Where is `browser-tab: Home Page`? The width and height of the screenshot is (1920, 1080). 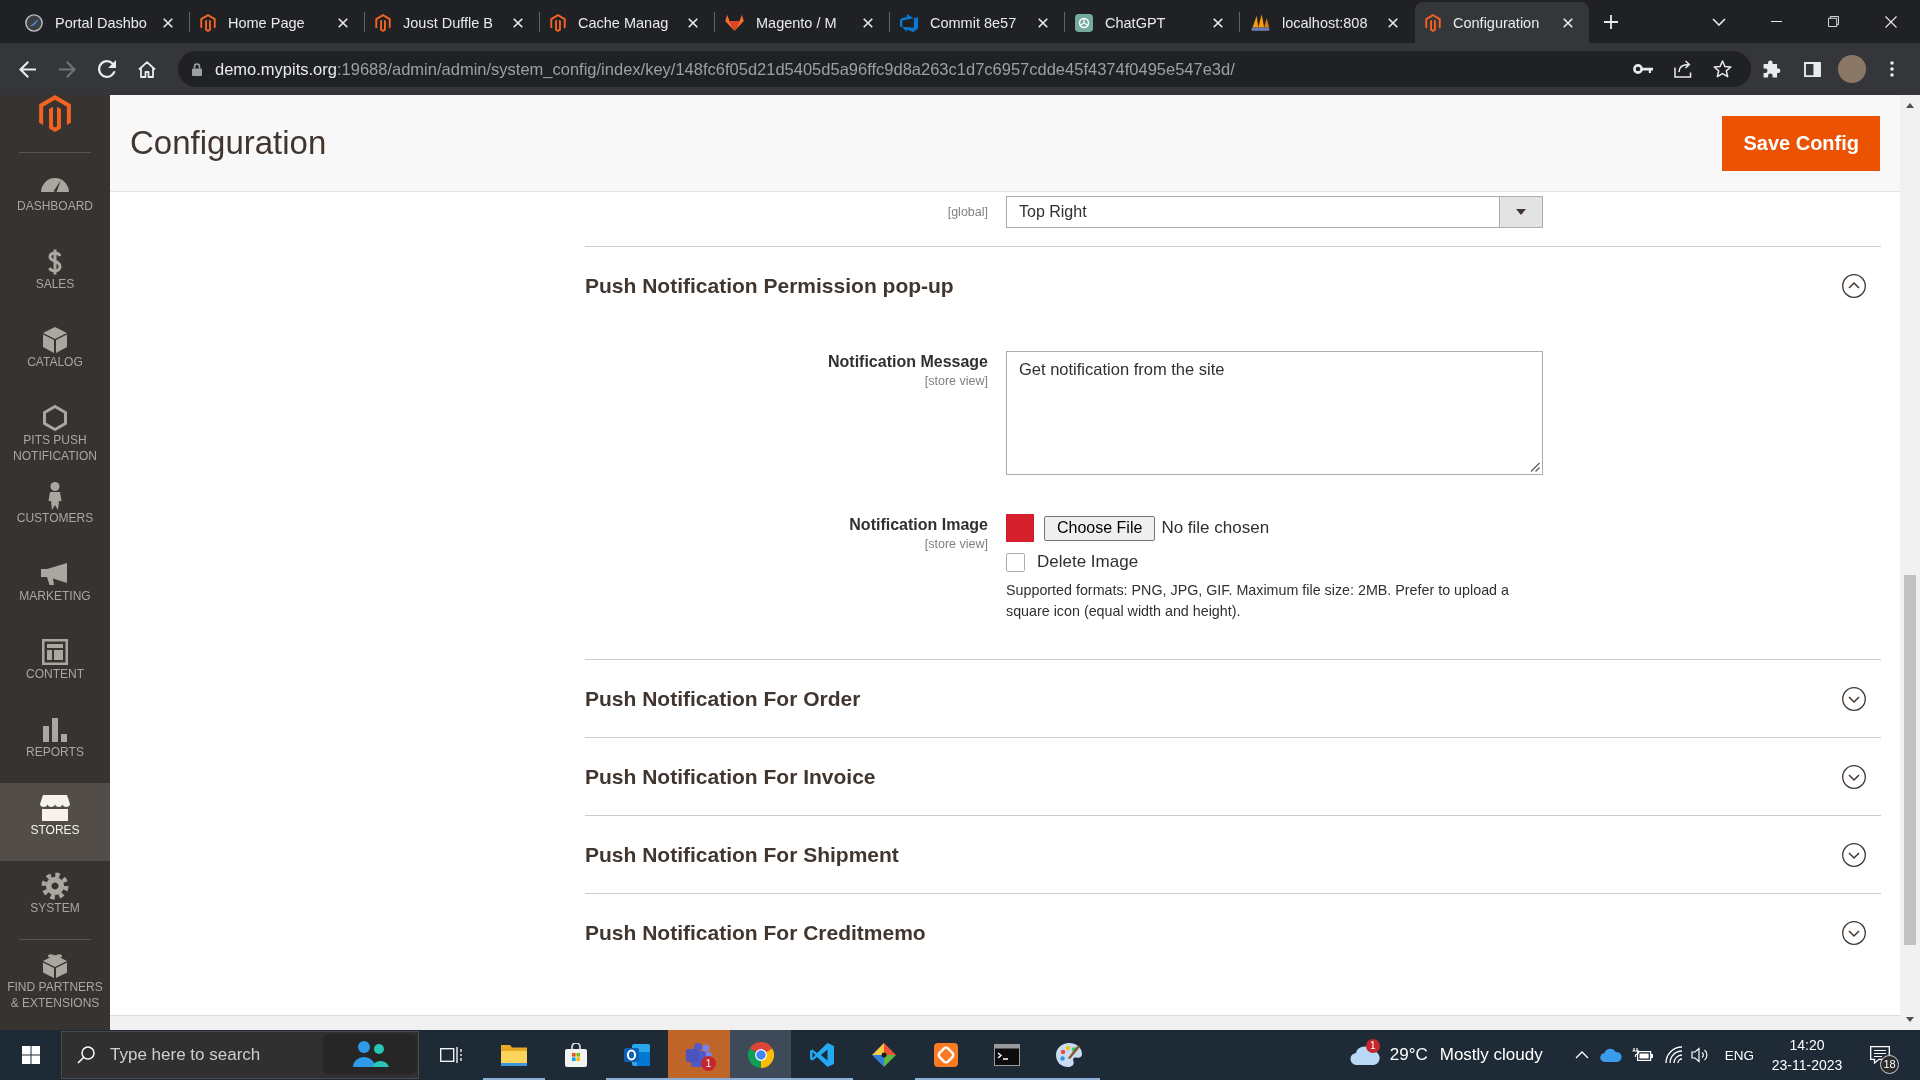
browser-tab: Home Page is located at coordinates (277, 22).